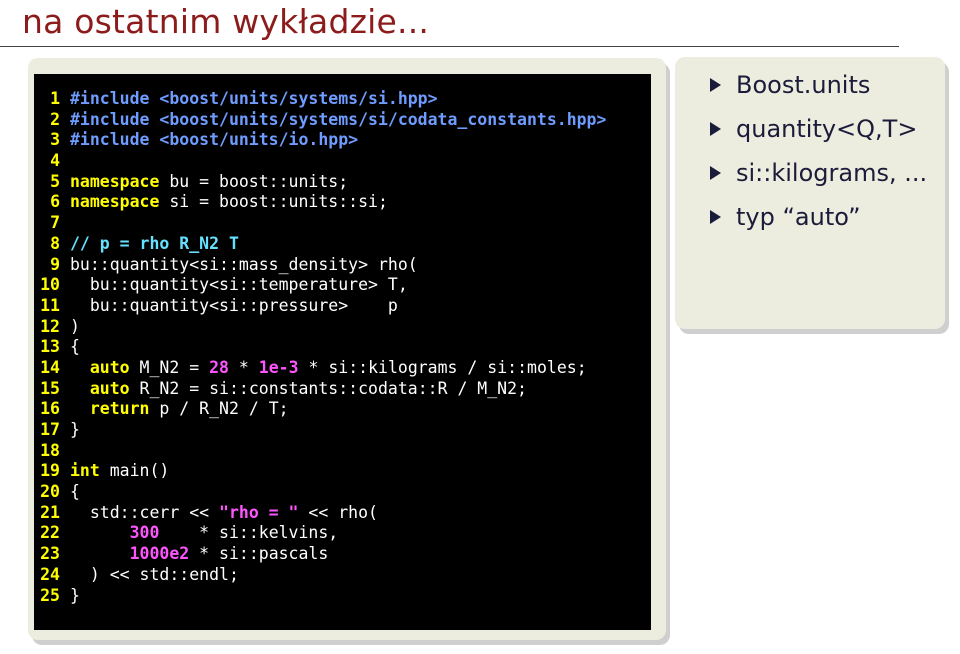 This screenshot has height=654, width=960. Describe the element at coordinates (75, 326) in the screenshot. I see `code-token: )` at that location.